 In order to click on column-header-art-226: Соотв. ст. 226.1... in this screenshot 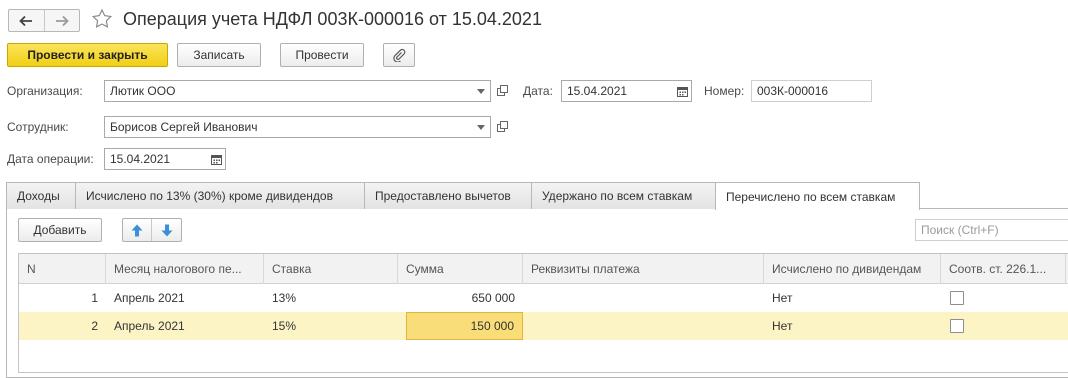, I will do `click(1003, 269)`.